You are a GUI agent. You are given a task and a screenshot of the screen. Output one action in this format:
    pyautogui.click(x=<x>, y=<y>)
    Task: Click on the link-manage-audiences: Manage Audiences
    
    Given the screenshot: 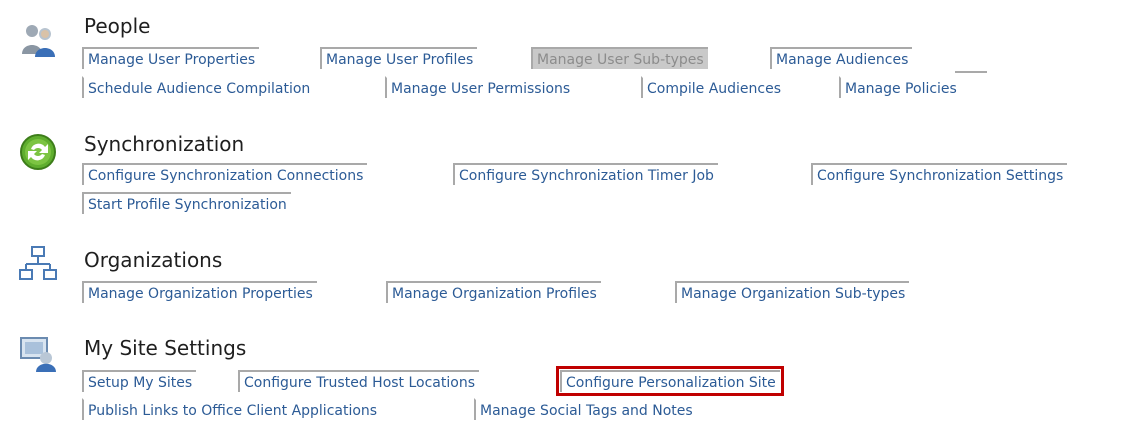 What is the action you would take?
    pyautogui.click(x=841, y=58)
    